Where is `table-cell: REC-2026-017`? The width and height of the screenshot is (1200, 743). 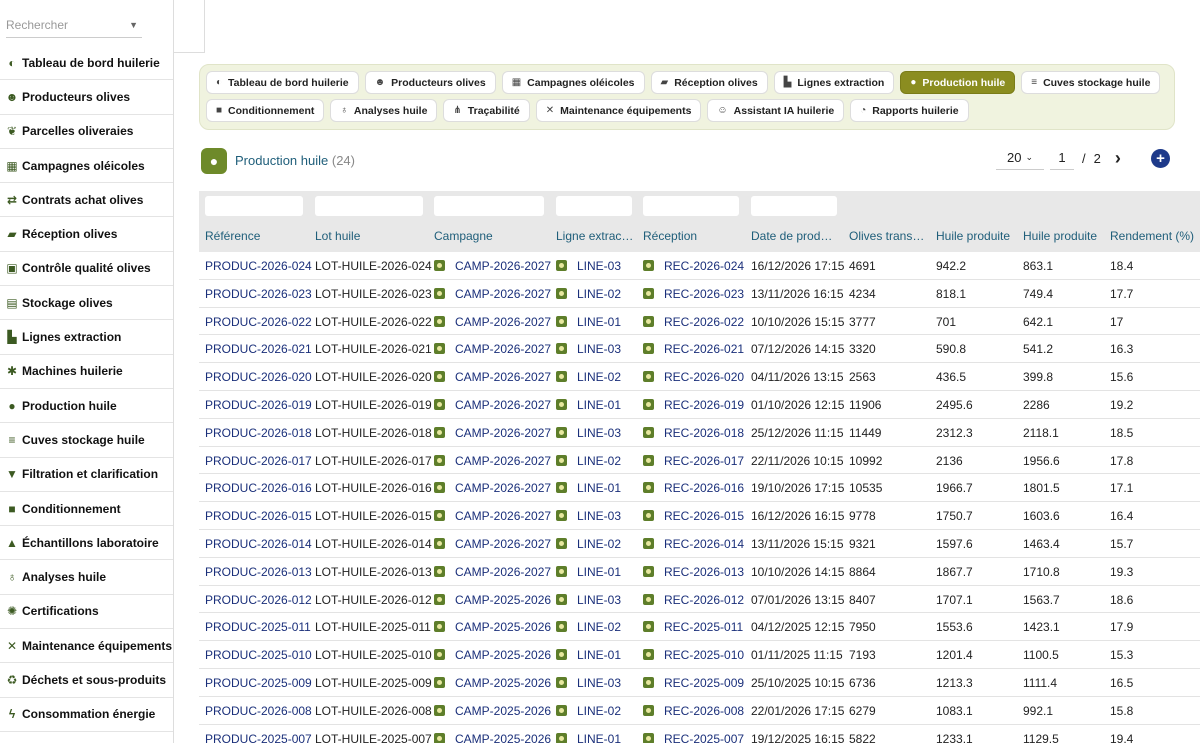
table-cell: REC-2026-017 is located at coordinates (693, 461).